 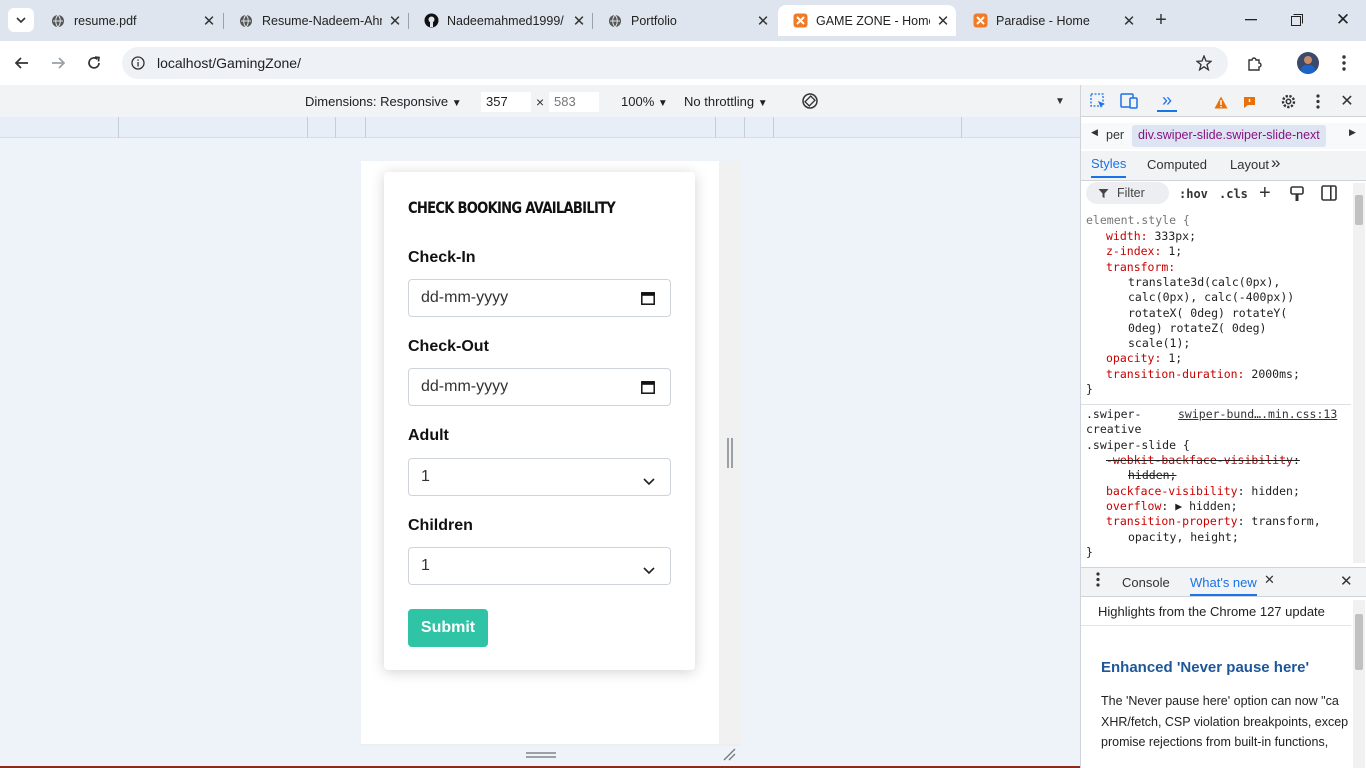 I want to click on github-icon, so click(x=431, y=21).